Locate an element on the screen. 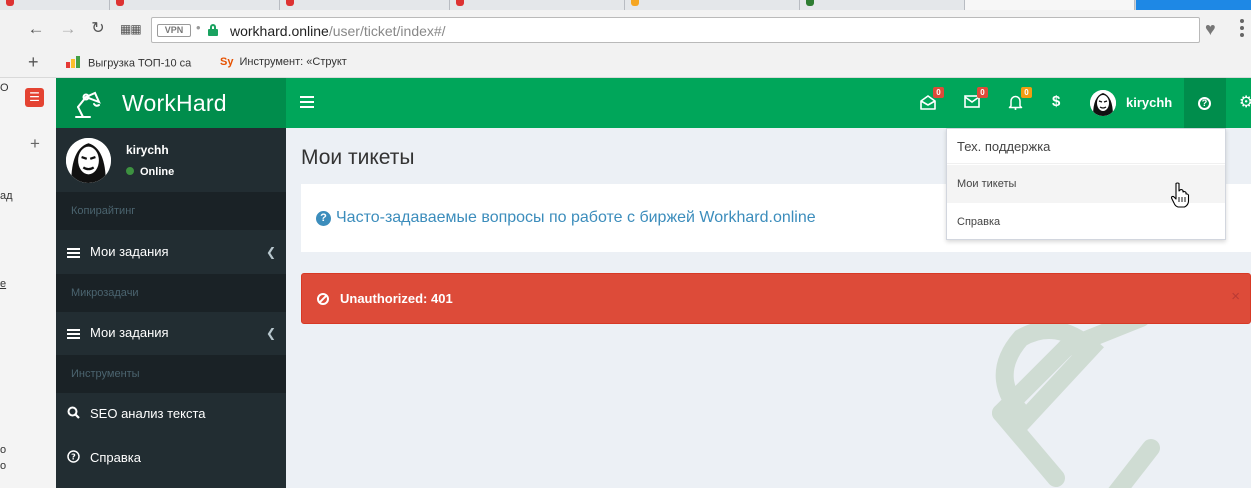 This screenshot has width=1251, height=488. sidebar-item-help: ? Справка is located at coordinates (171, 458).